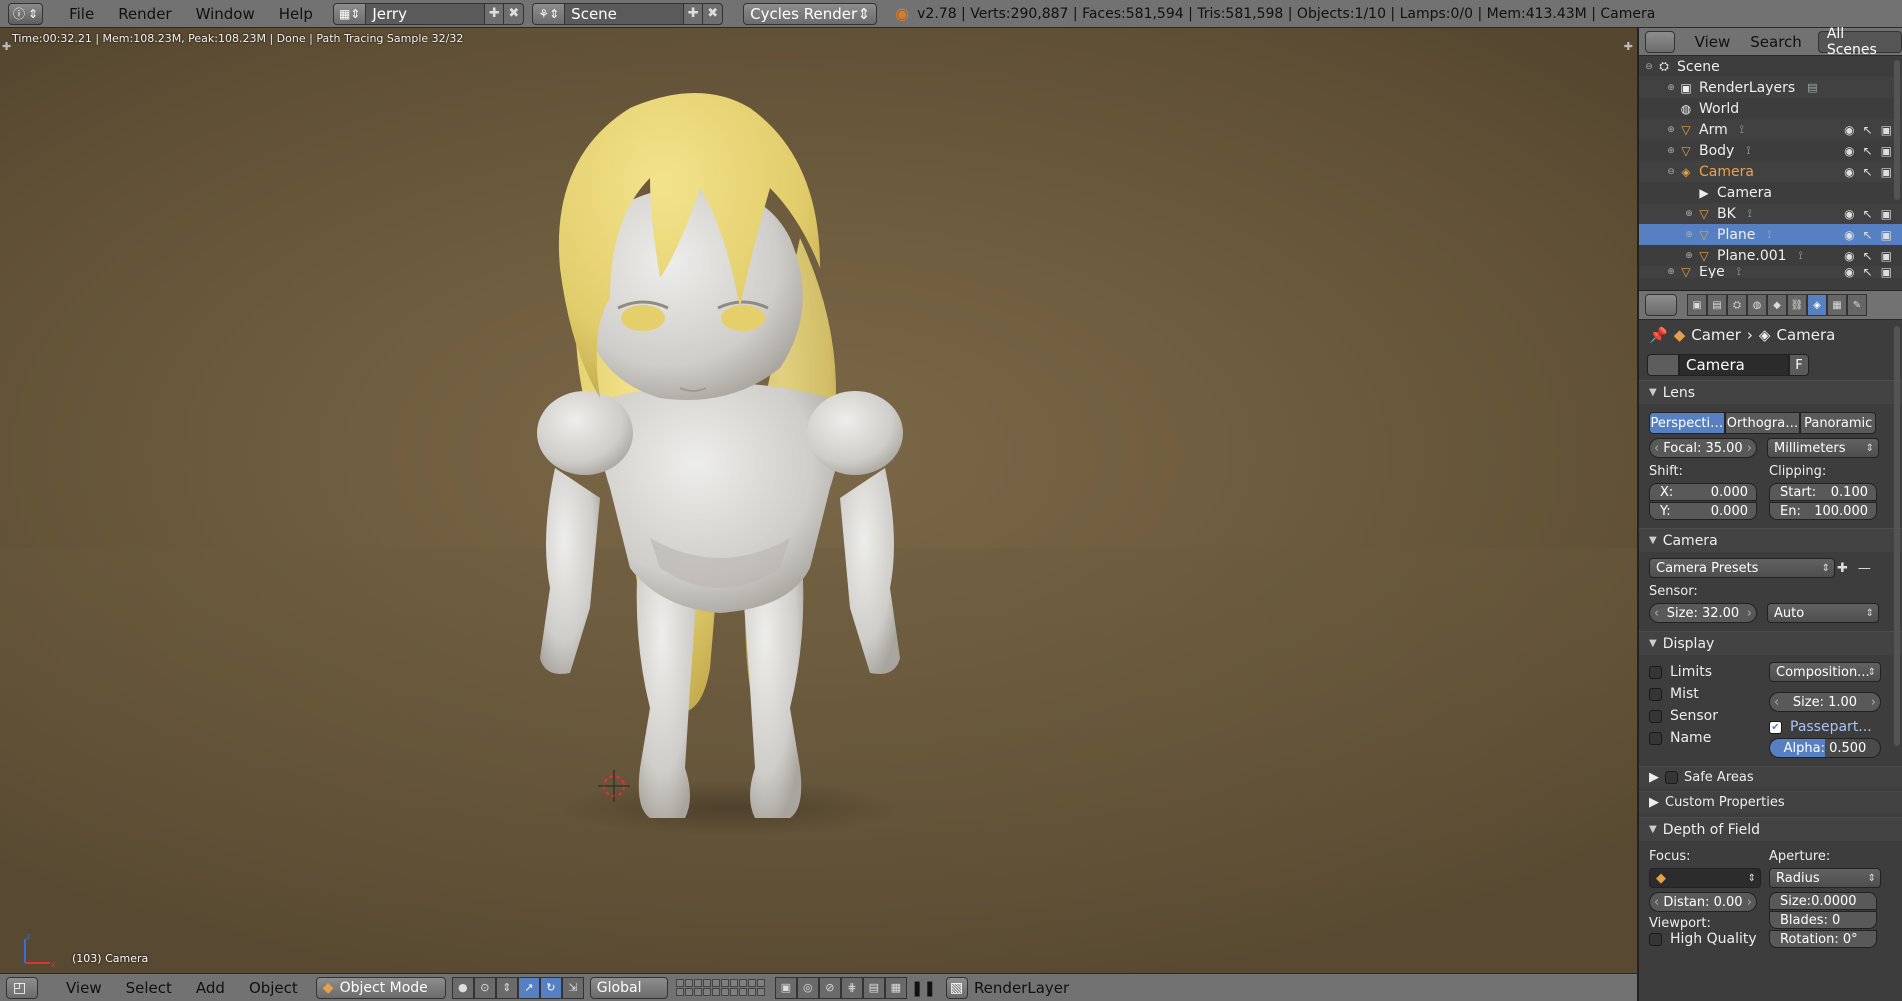 The image size is (1902, 1001). Describe the element at coordinates (1705, 878) in the screenshot. I see `focus-object-field: ◆` at that location.